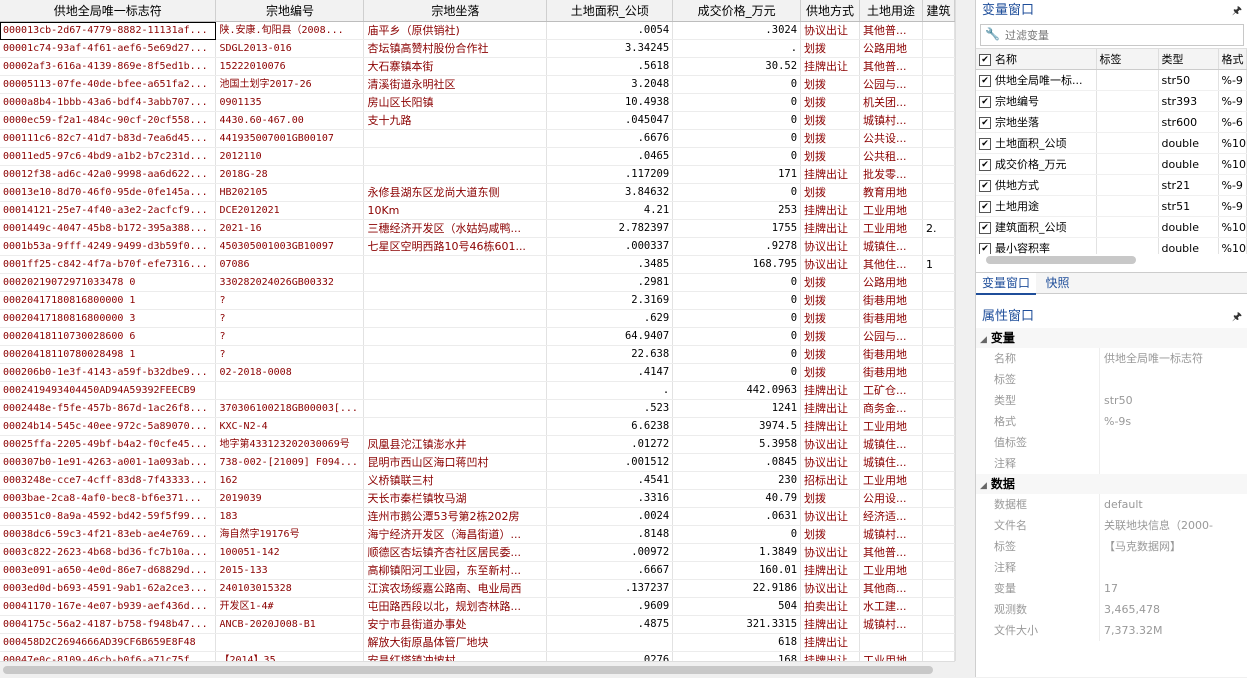  Describe the element at coordinates (290, 264) in the screenshot. I see `table-cell: 07086` at that location.